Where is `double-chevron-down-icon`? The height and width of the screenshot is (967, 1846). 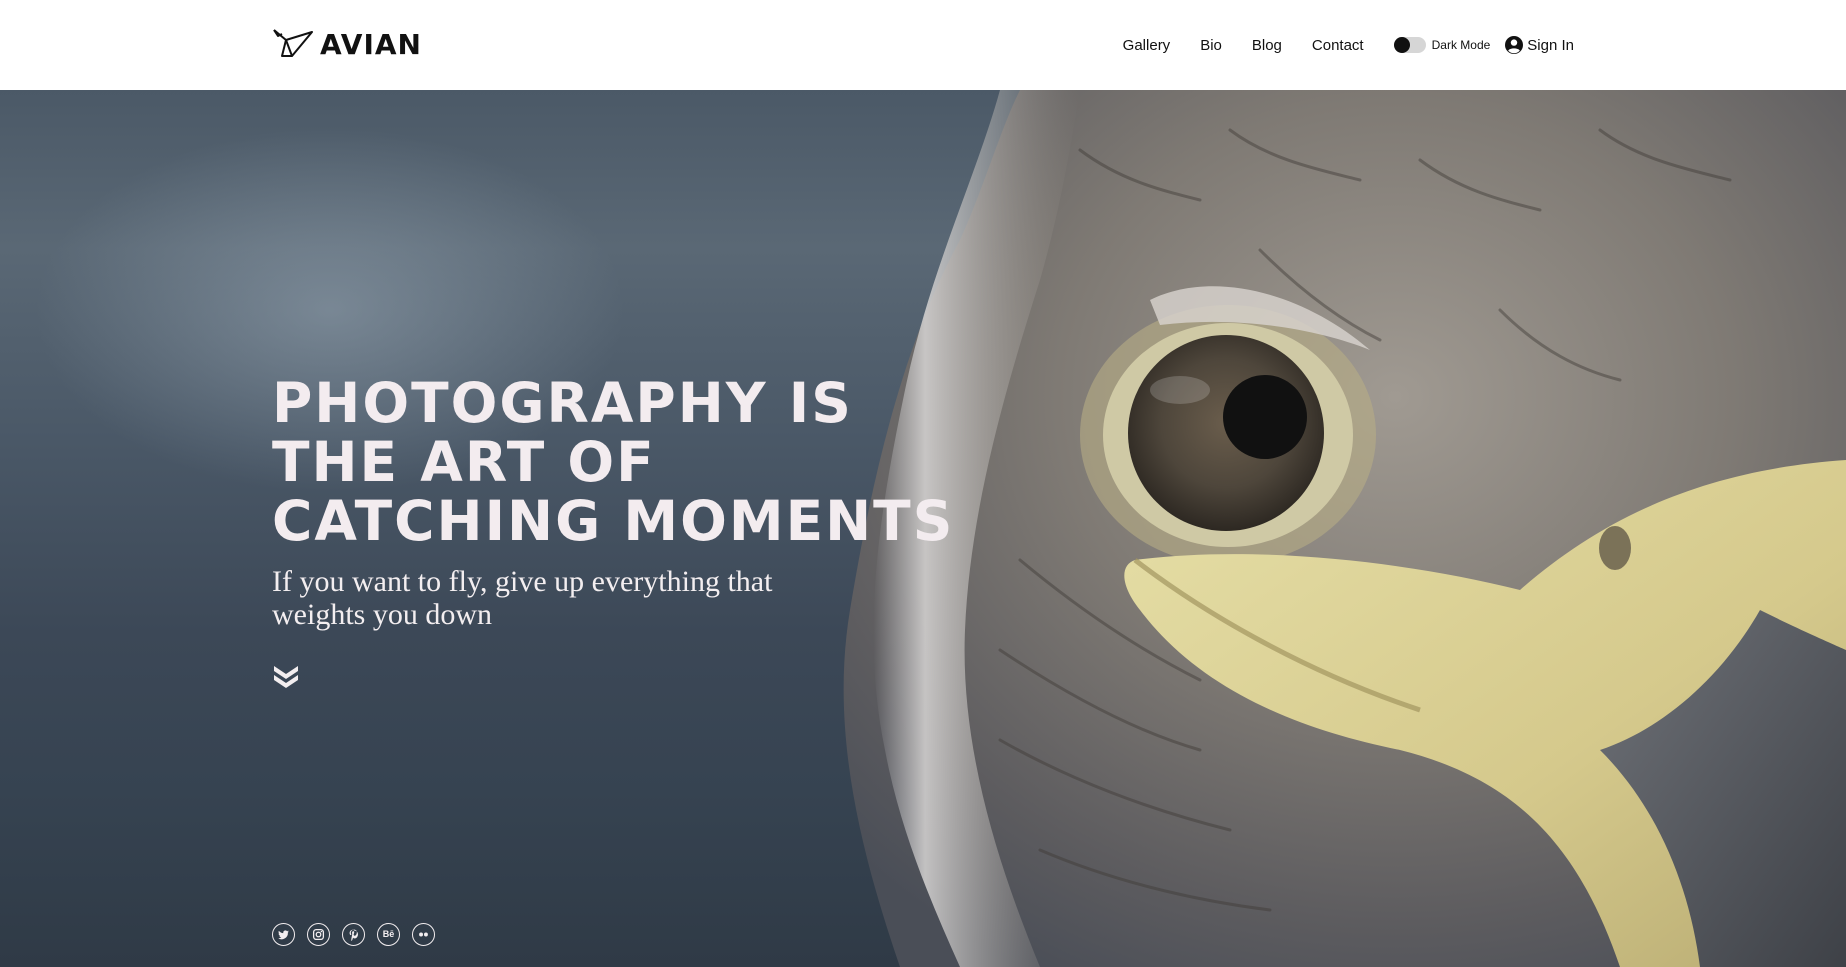 double-chevron-down-icon is located at coordinates (286, 677).